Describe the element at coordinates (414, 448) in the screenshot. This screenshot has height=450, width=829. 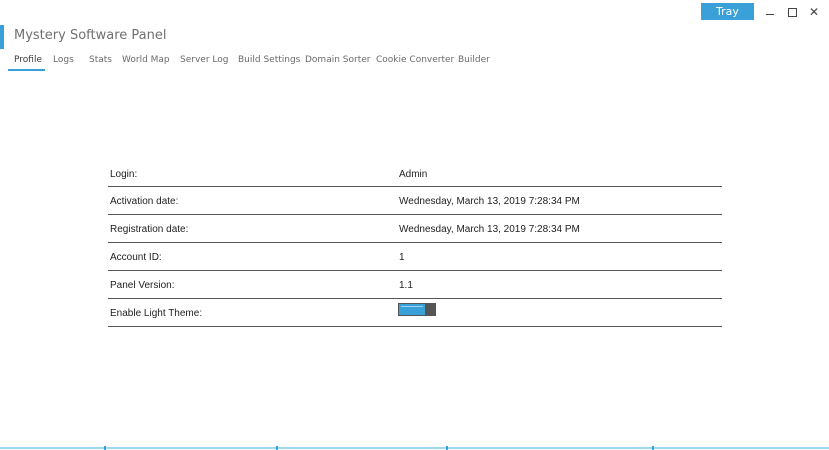
I see `bottom-border` at that location.